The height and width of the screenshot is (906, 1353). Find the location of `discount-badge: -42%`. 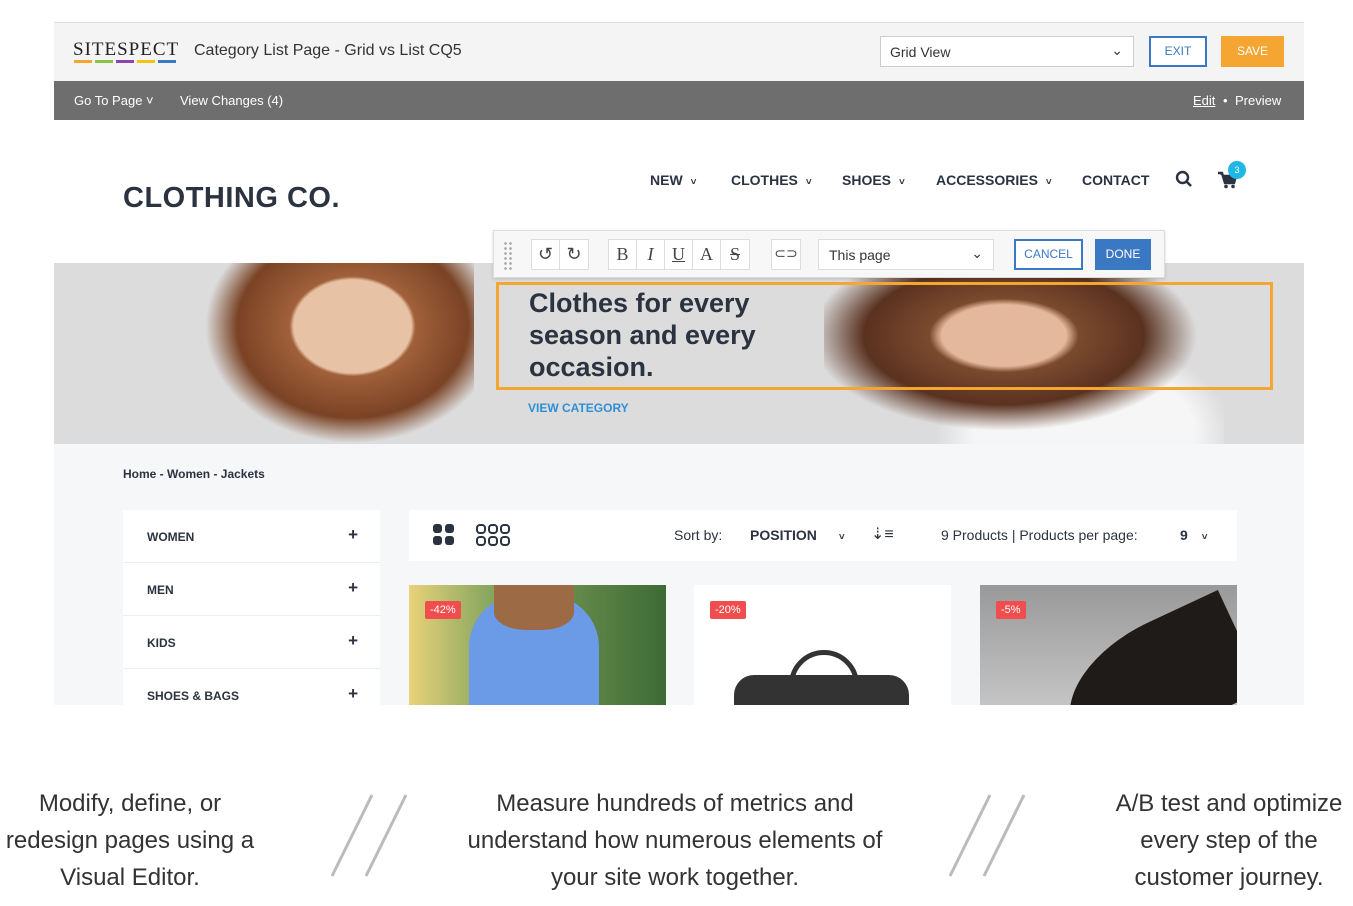

discount-badge: -42% is located at coordinates (443, 610).